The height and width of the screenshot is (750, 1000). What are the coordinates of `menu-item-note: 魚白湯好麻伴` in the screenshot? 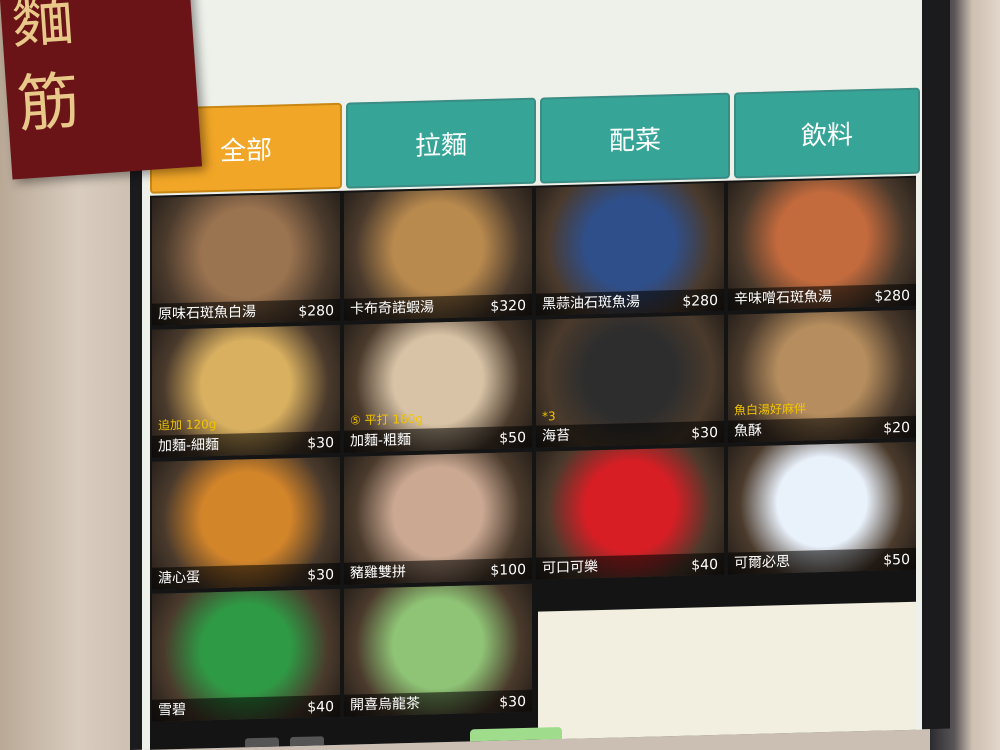 It's located at (770, 409).